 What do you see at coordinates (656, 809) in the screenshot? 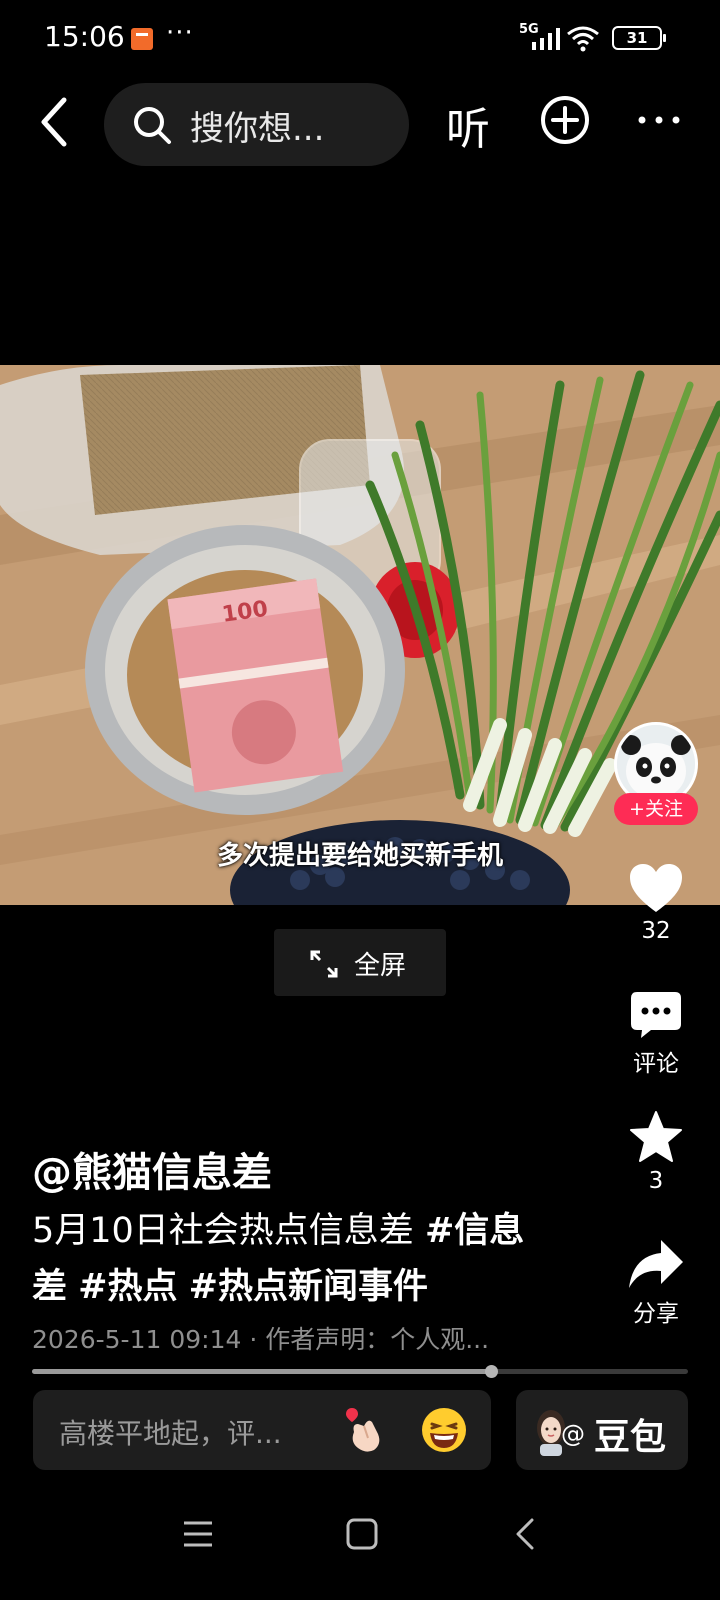
I see `follow-button: +关注` at bounding box center [656, 809].